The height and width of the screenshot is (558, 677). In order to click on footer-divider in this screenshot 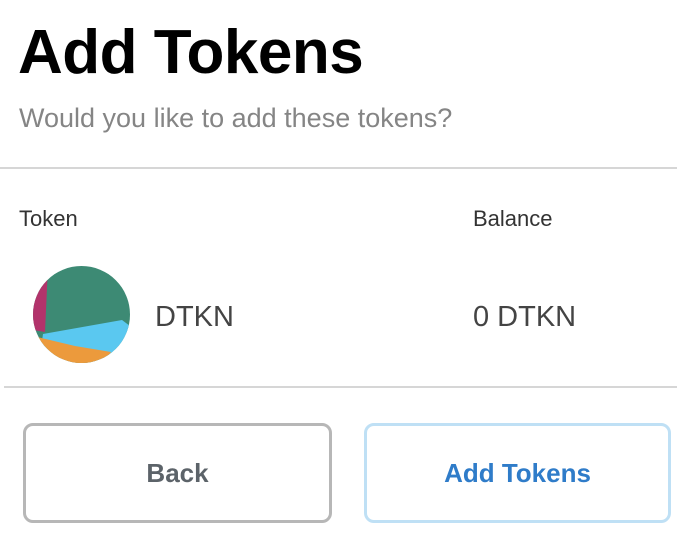, I will do `click(340, 387)`.